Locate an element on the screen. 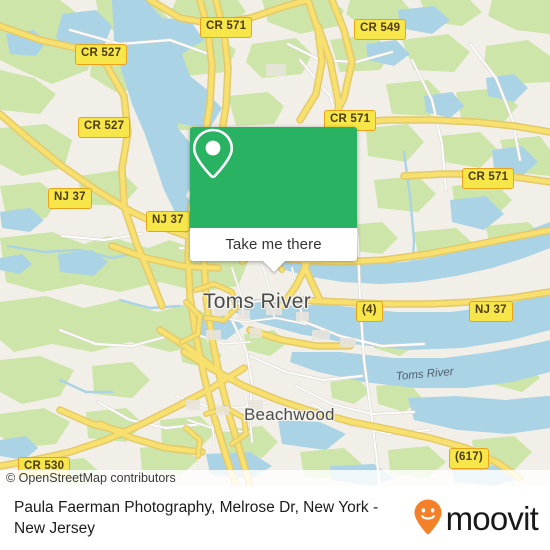 This screenshot has height=550, width=550. popup-card-header is located at coordinates (273, 177).